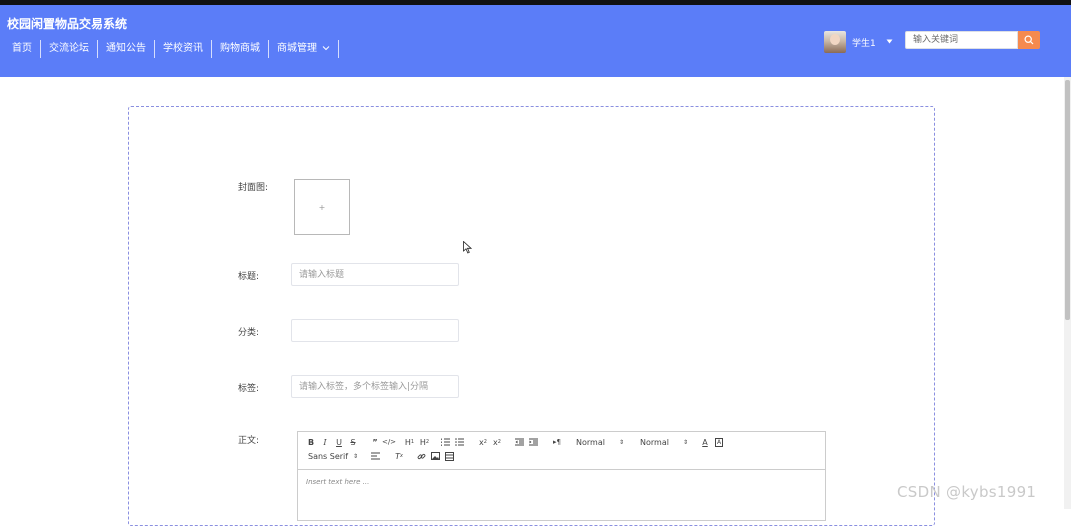 This screenshot has width=1071, height=526. I want to click on cover-image-uploader: +, so click(322, 207).